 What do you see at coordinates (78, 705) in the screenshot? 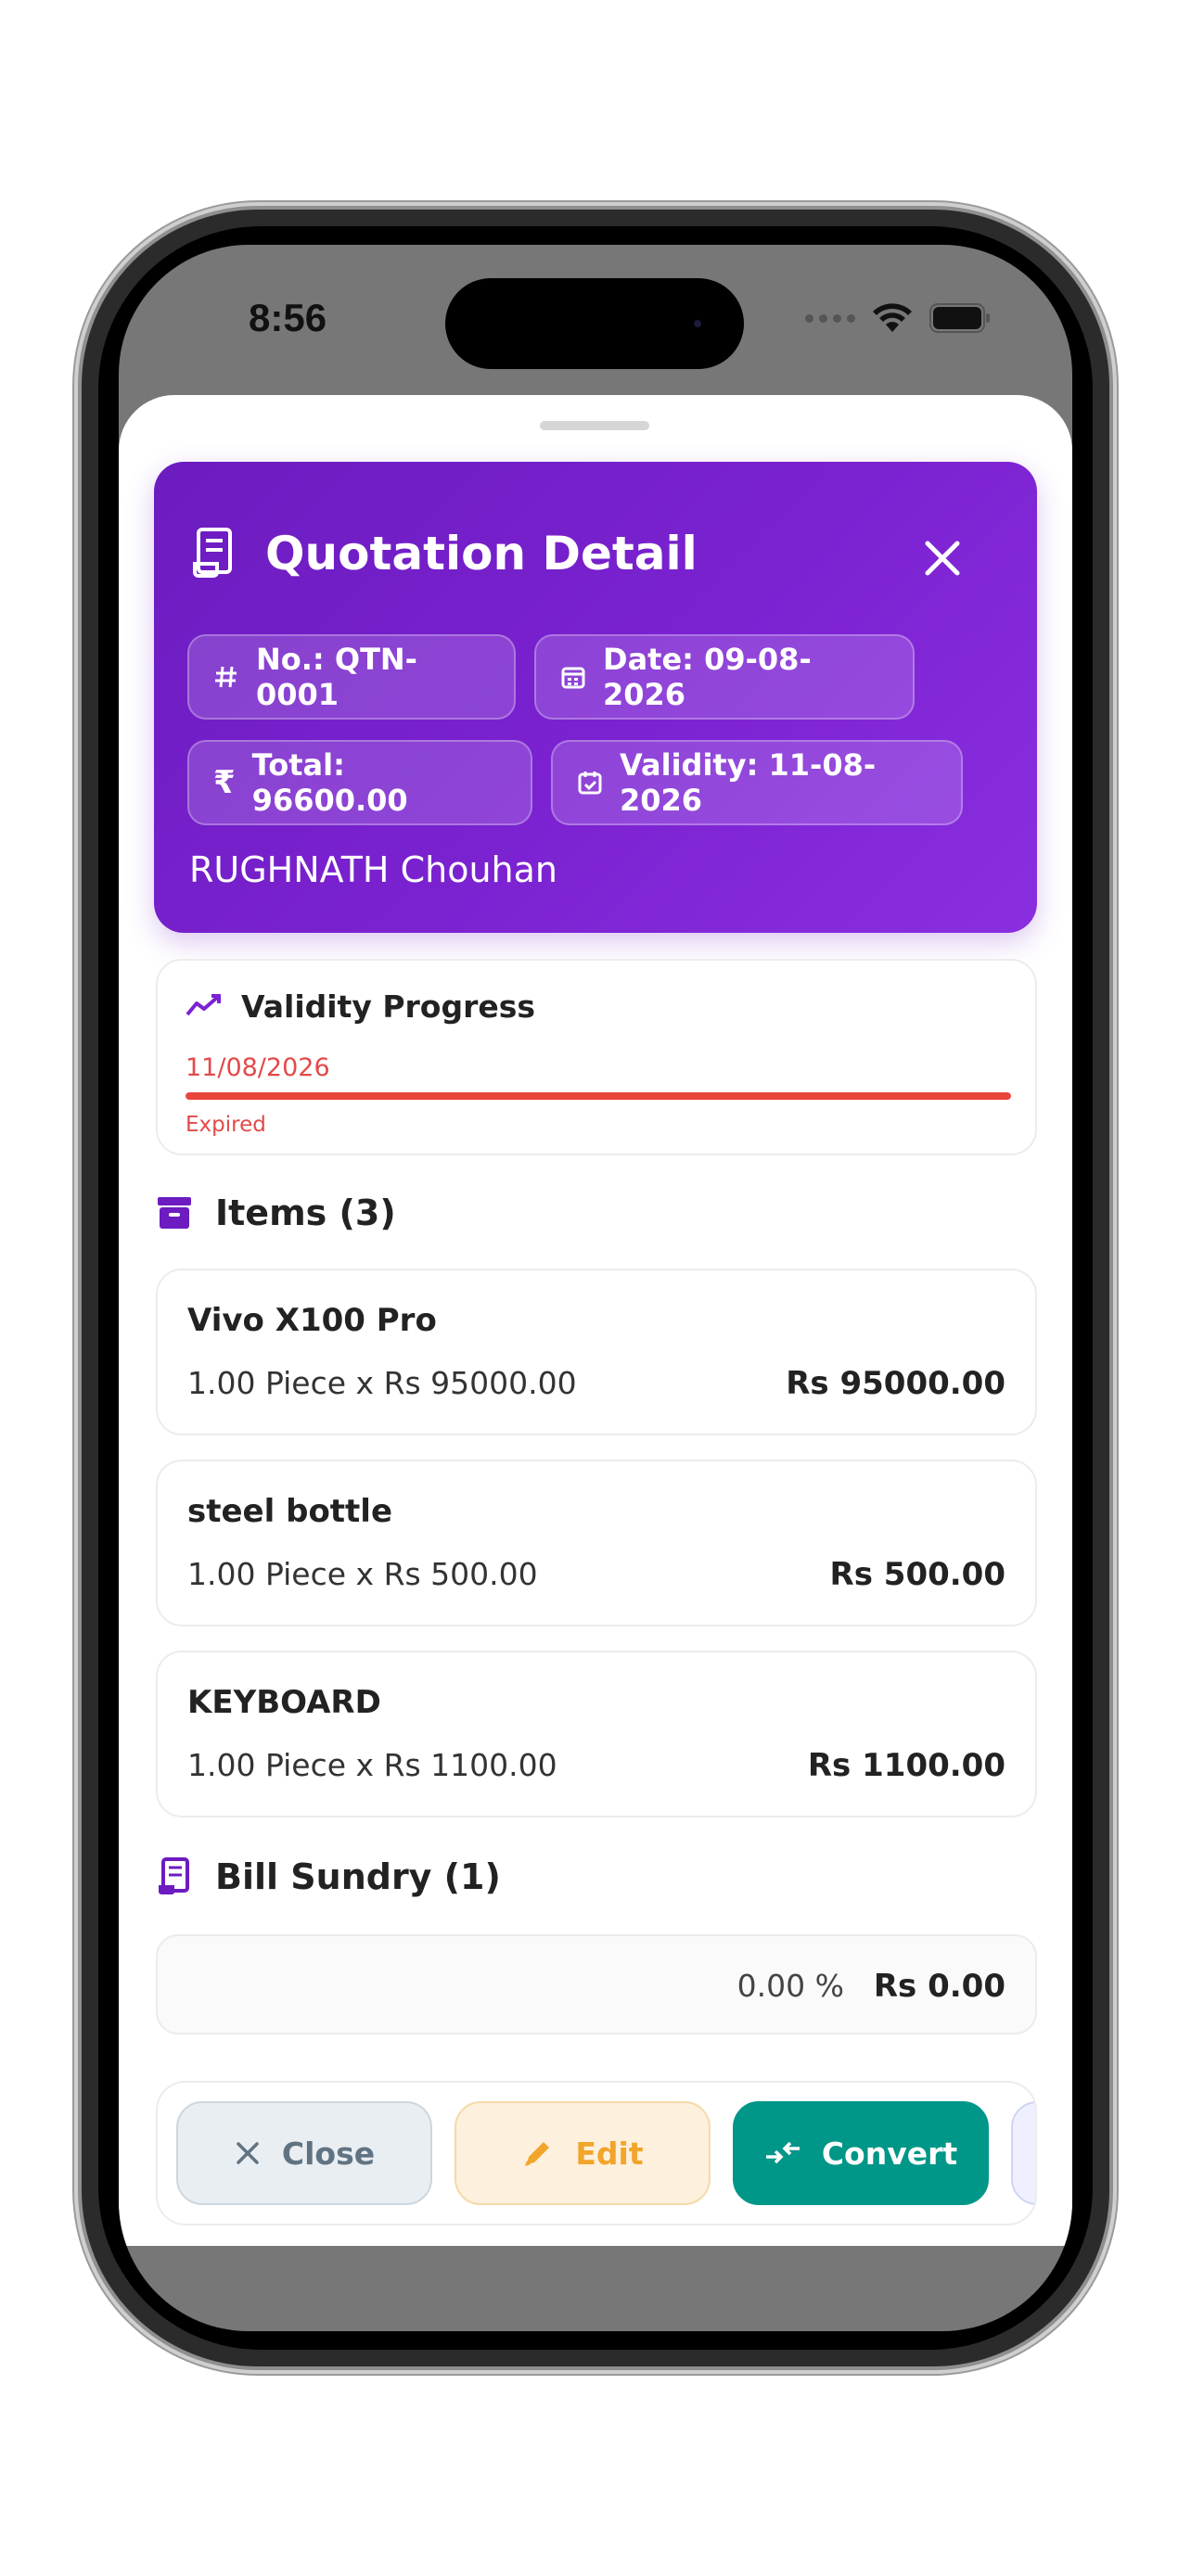
I see `action-button` at bounding box center [78, 705].